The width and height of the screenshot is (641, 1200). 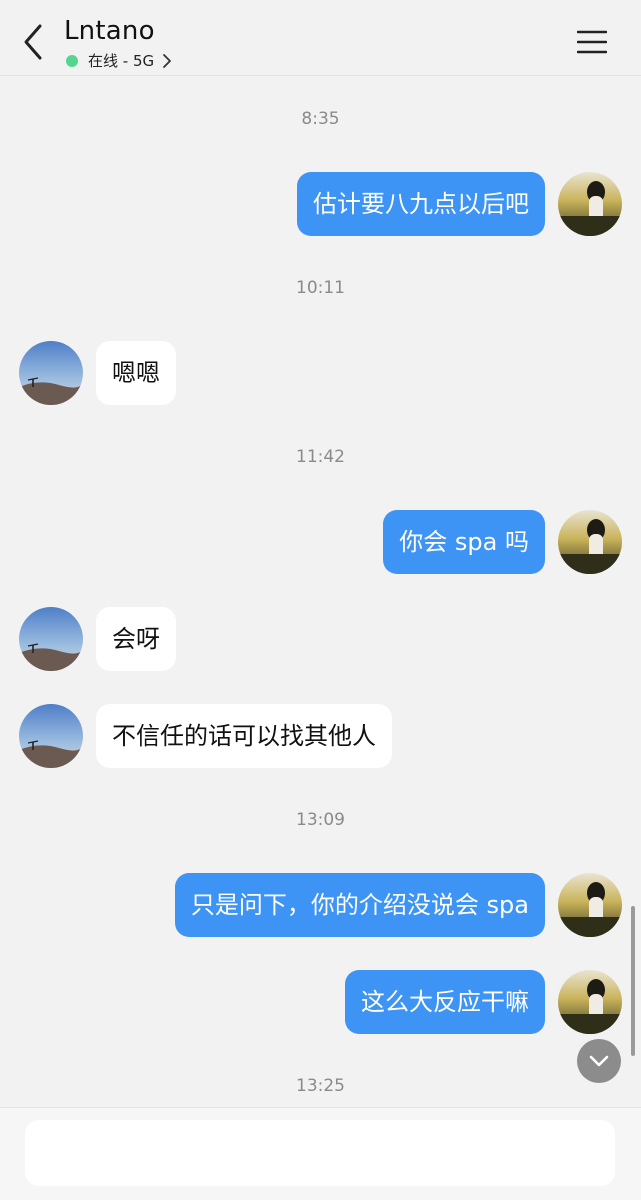 I want to click on menu-button, so click(x=592, y=42).